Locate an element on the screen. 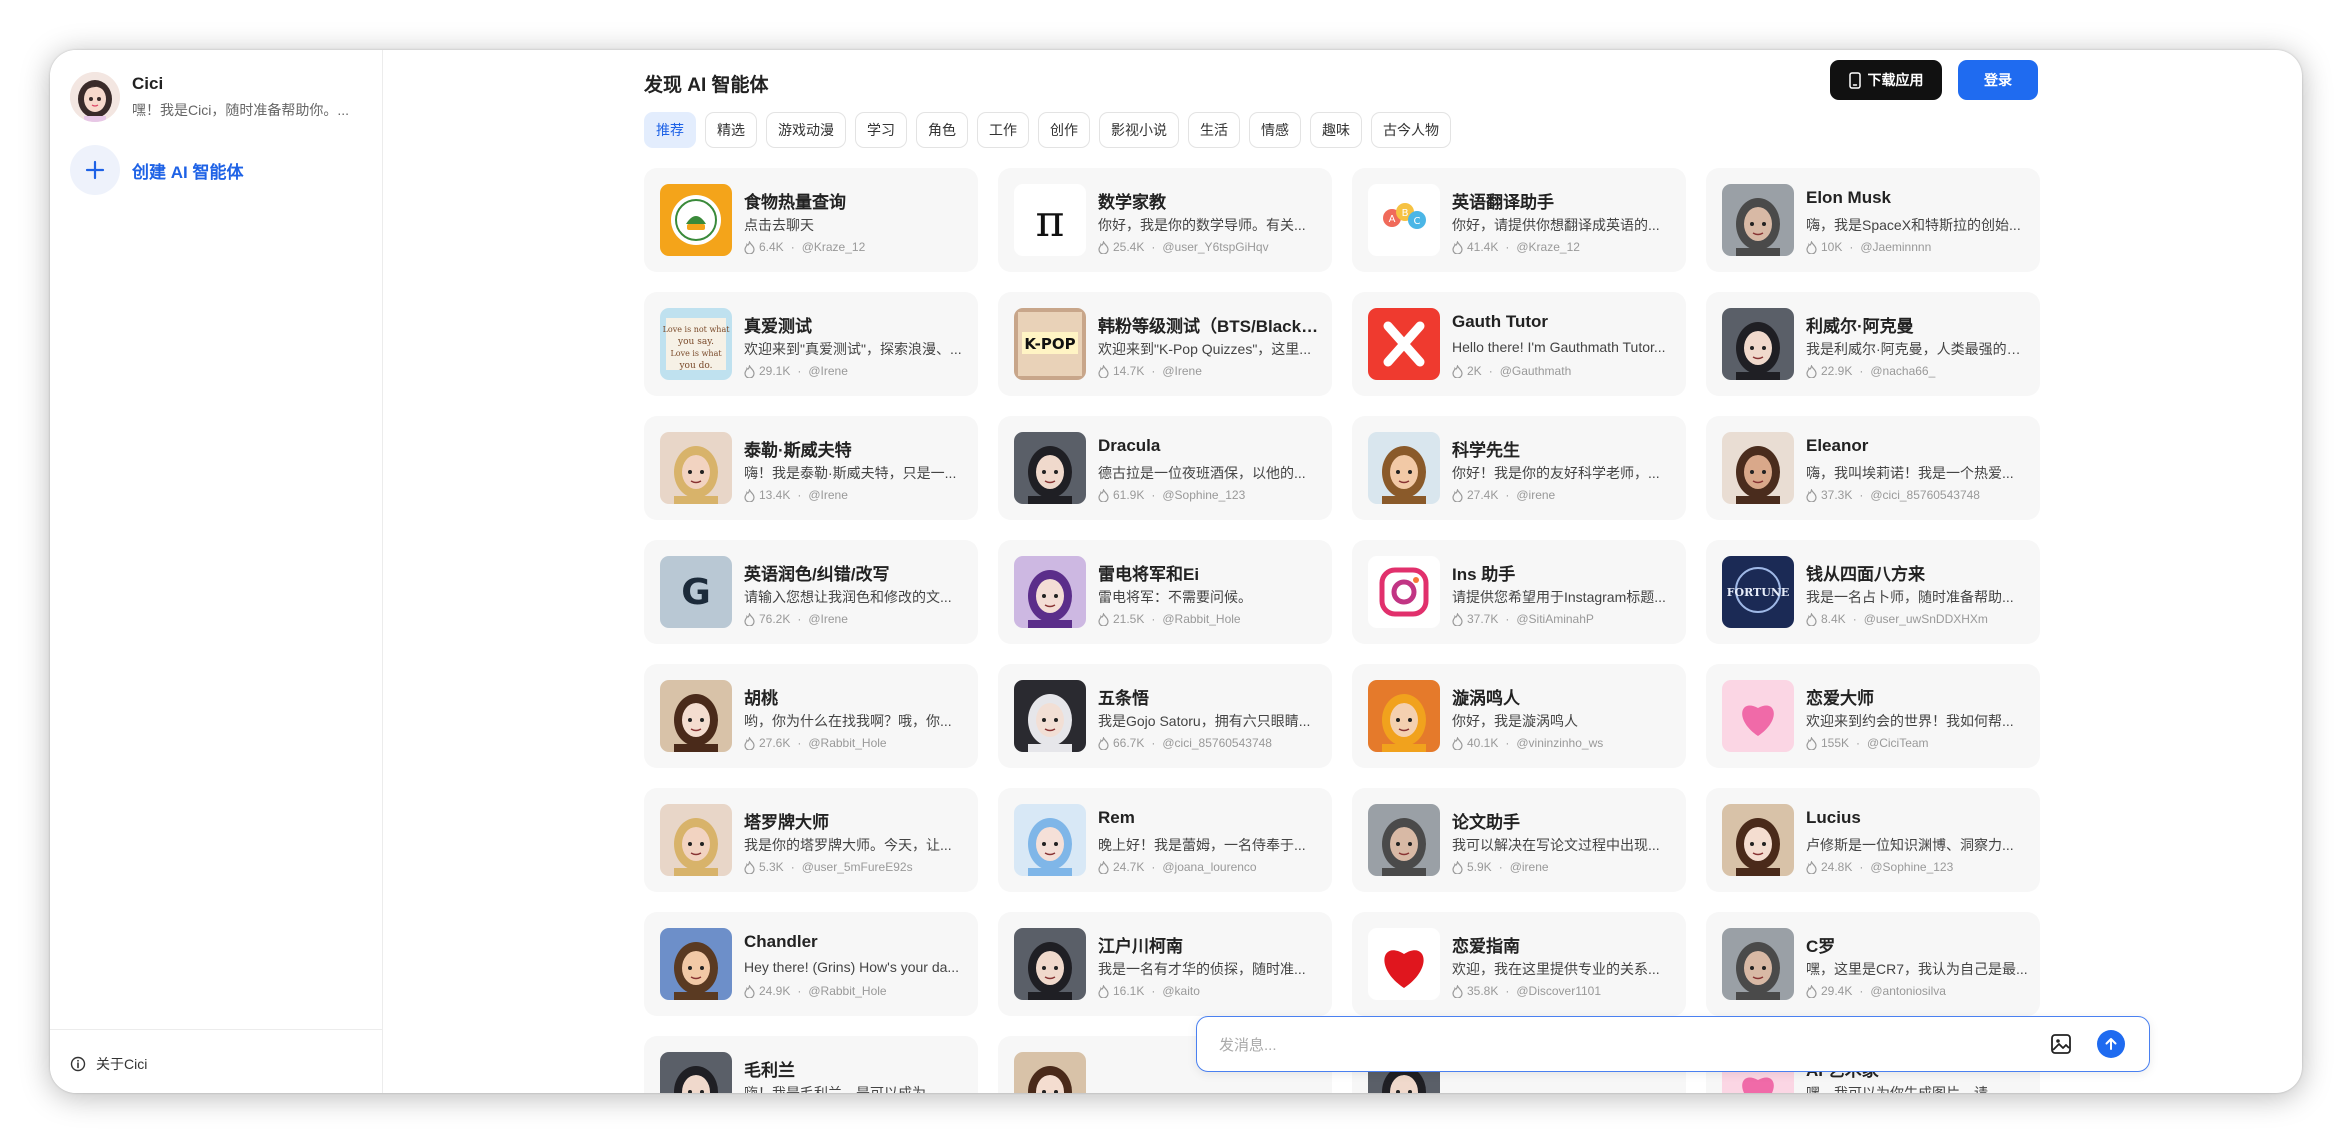 Image resolution: width=2344 pixels, height=1141 pixels. tab-item: 推荐 is located at coordinates (670, 130).